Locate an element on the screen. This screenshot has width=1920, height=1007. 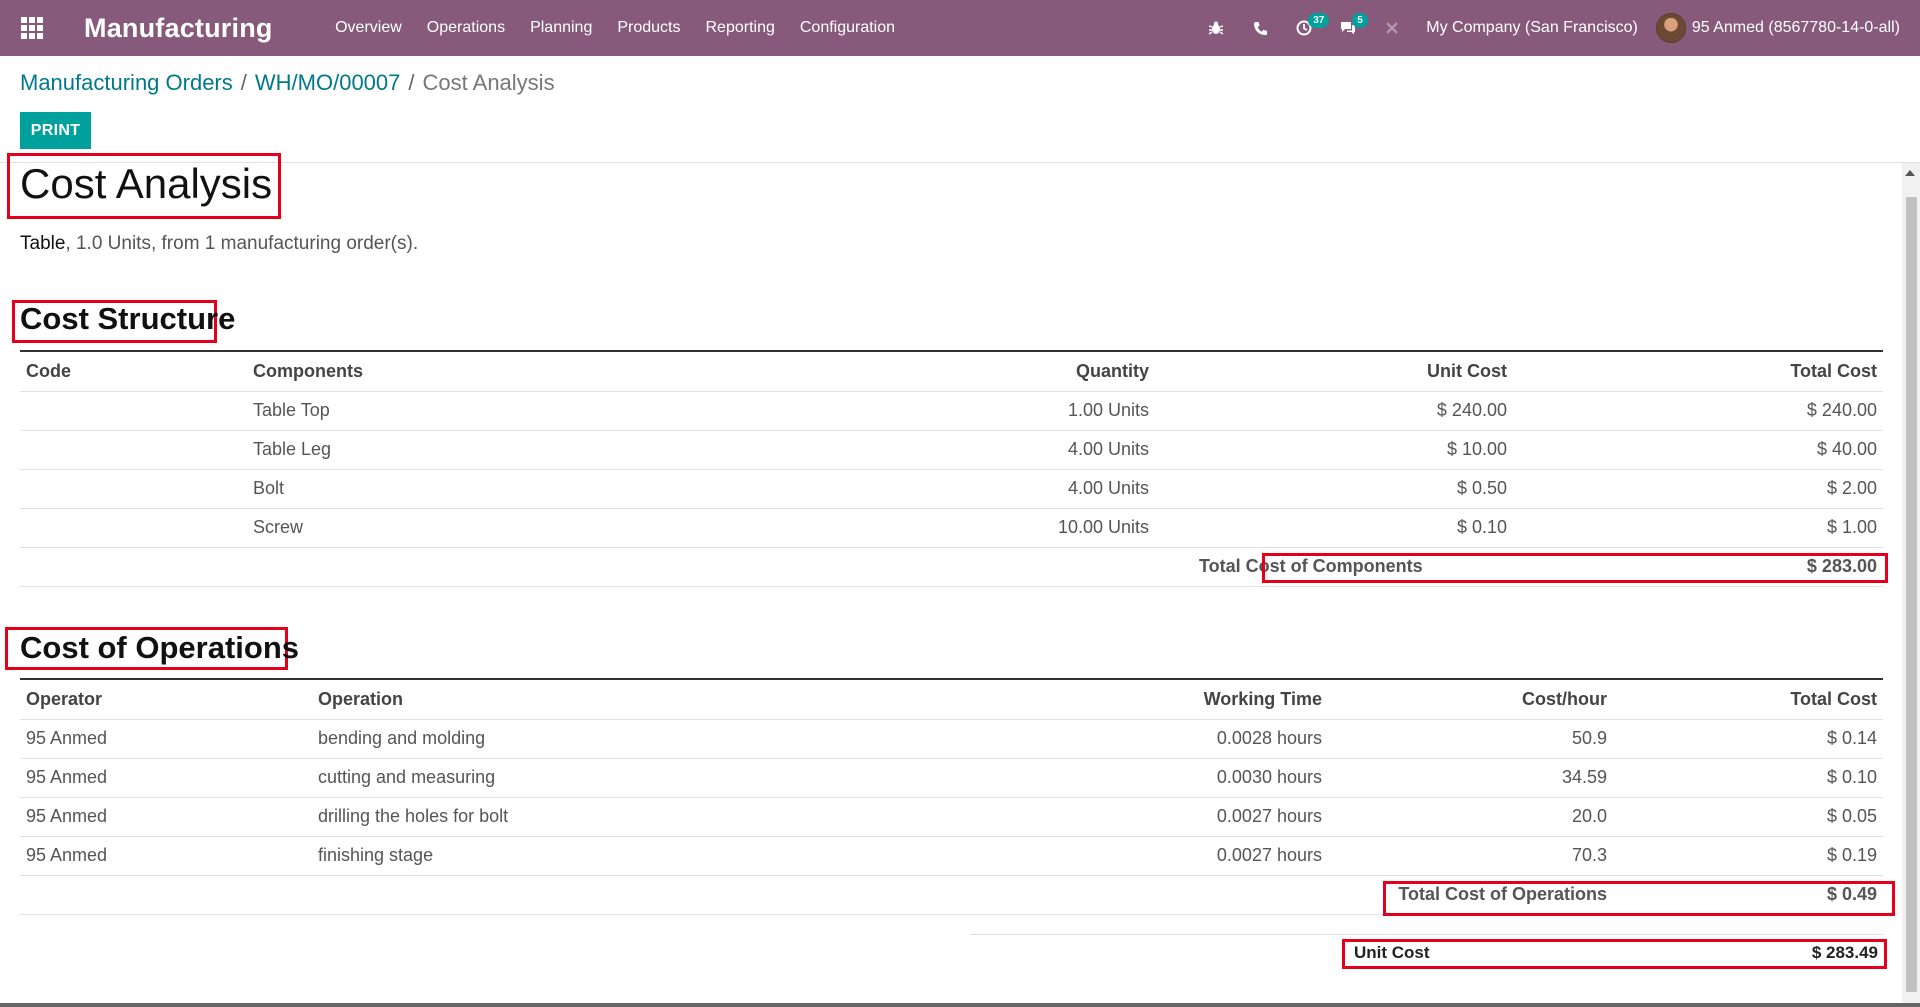
total-cost-cell: $ 0.10 is located at coordinates (1748, 778).